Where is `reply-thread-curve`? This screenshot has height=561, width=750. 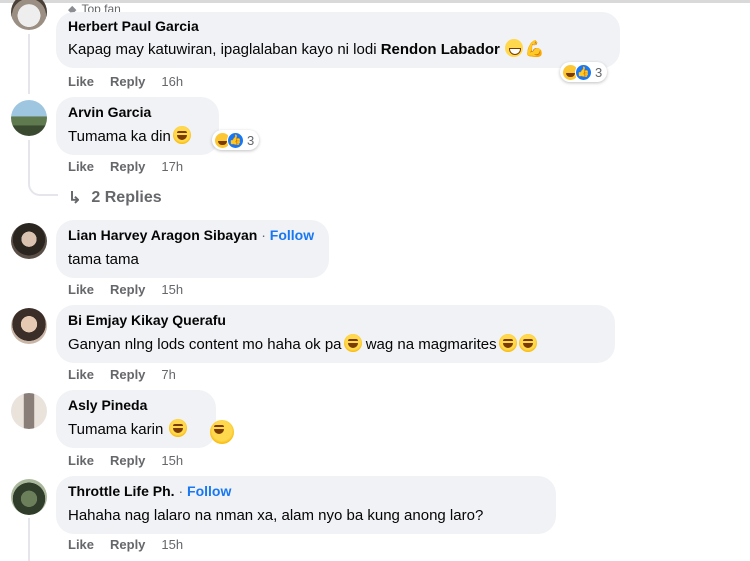
reply-thread-curve is located at coordinates (43, 187).